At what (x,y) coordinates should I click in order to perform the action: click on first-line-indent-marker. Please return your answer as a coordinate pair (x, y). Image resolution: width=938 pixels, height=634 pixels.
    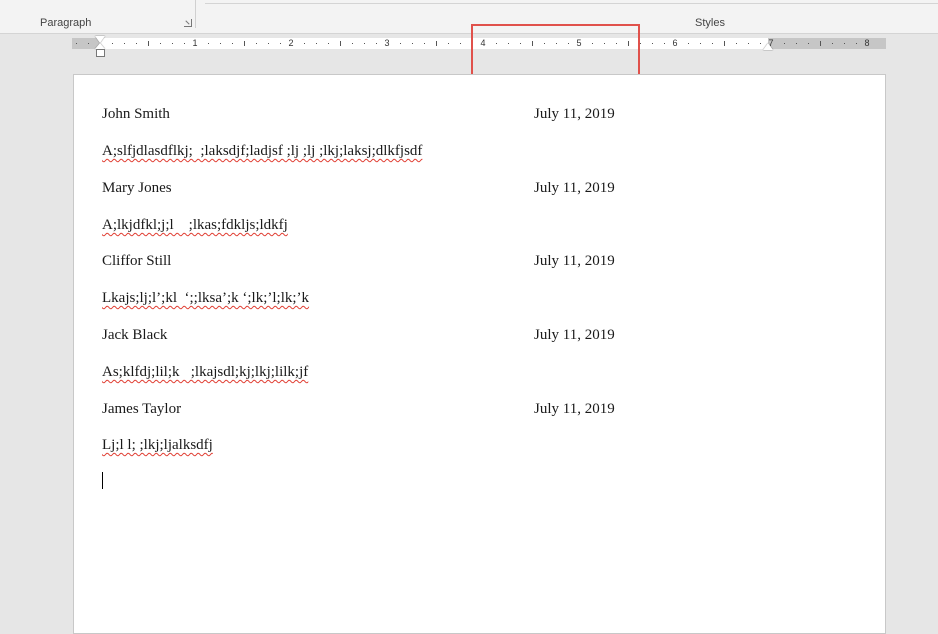
    Looking at the image, I should click on (100, 39).